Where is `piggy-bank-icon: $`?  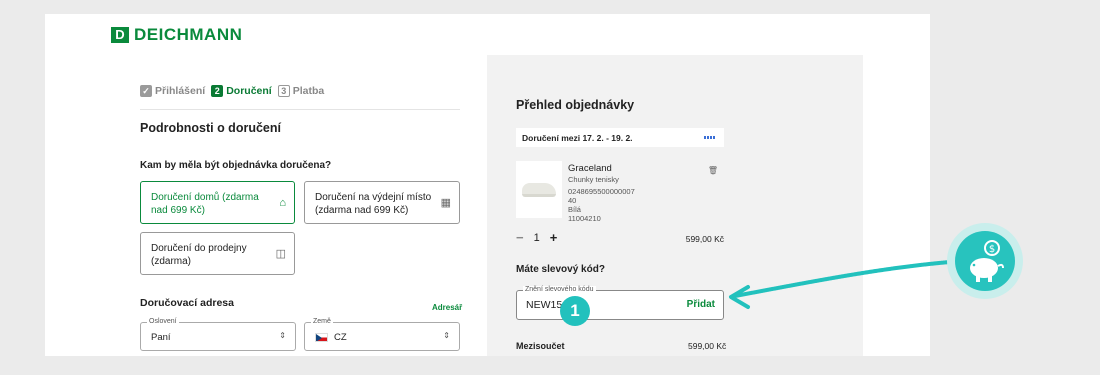 piggy-bank-icon: $ is located at coordinates (987, 261).